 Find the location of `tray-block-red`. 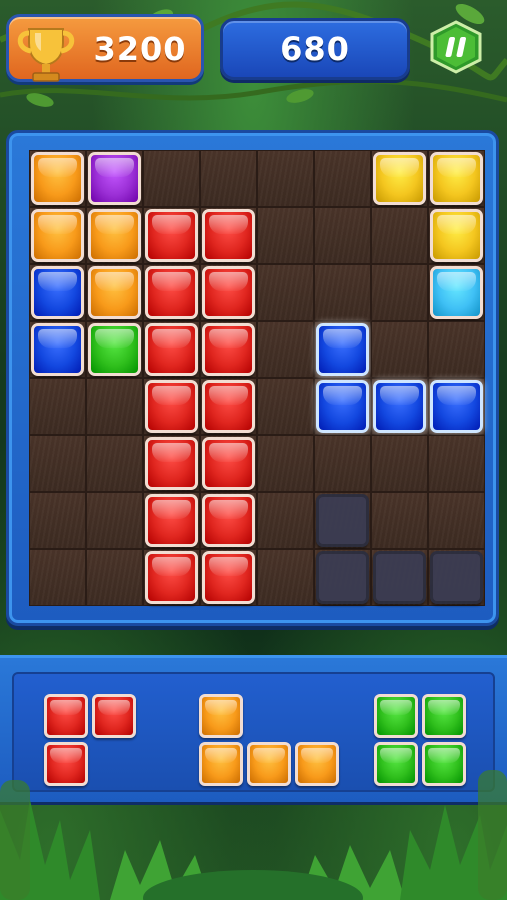

tray-block-red is located at coordinates (66, 716).